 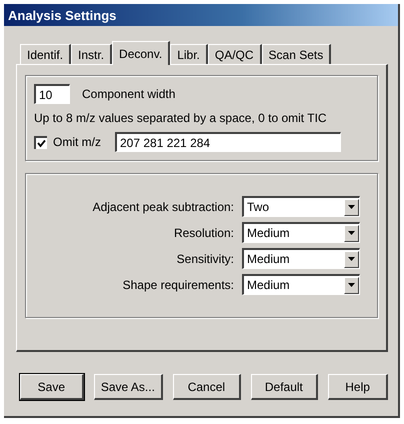 I want to click on setting-label: Sensitivity:, so click(x=205, y=259).